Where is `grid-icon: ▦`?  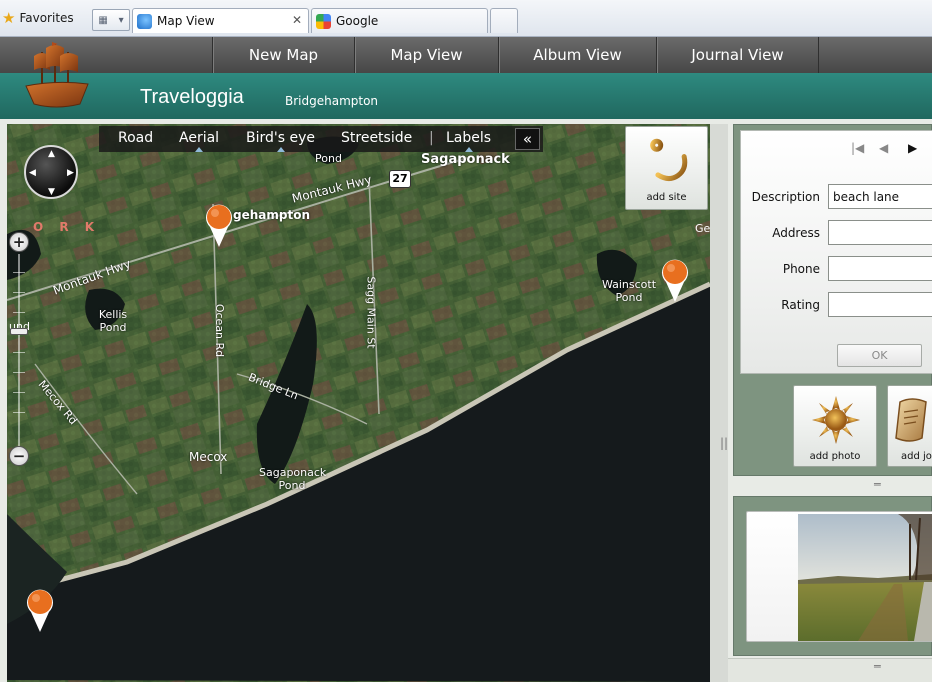
grid-icon: ▦ is located at coordinates (103, 20).